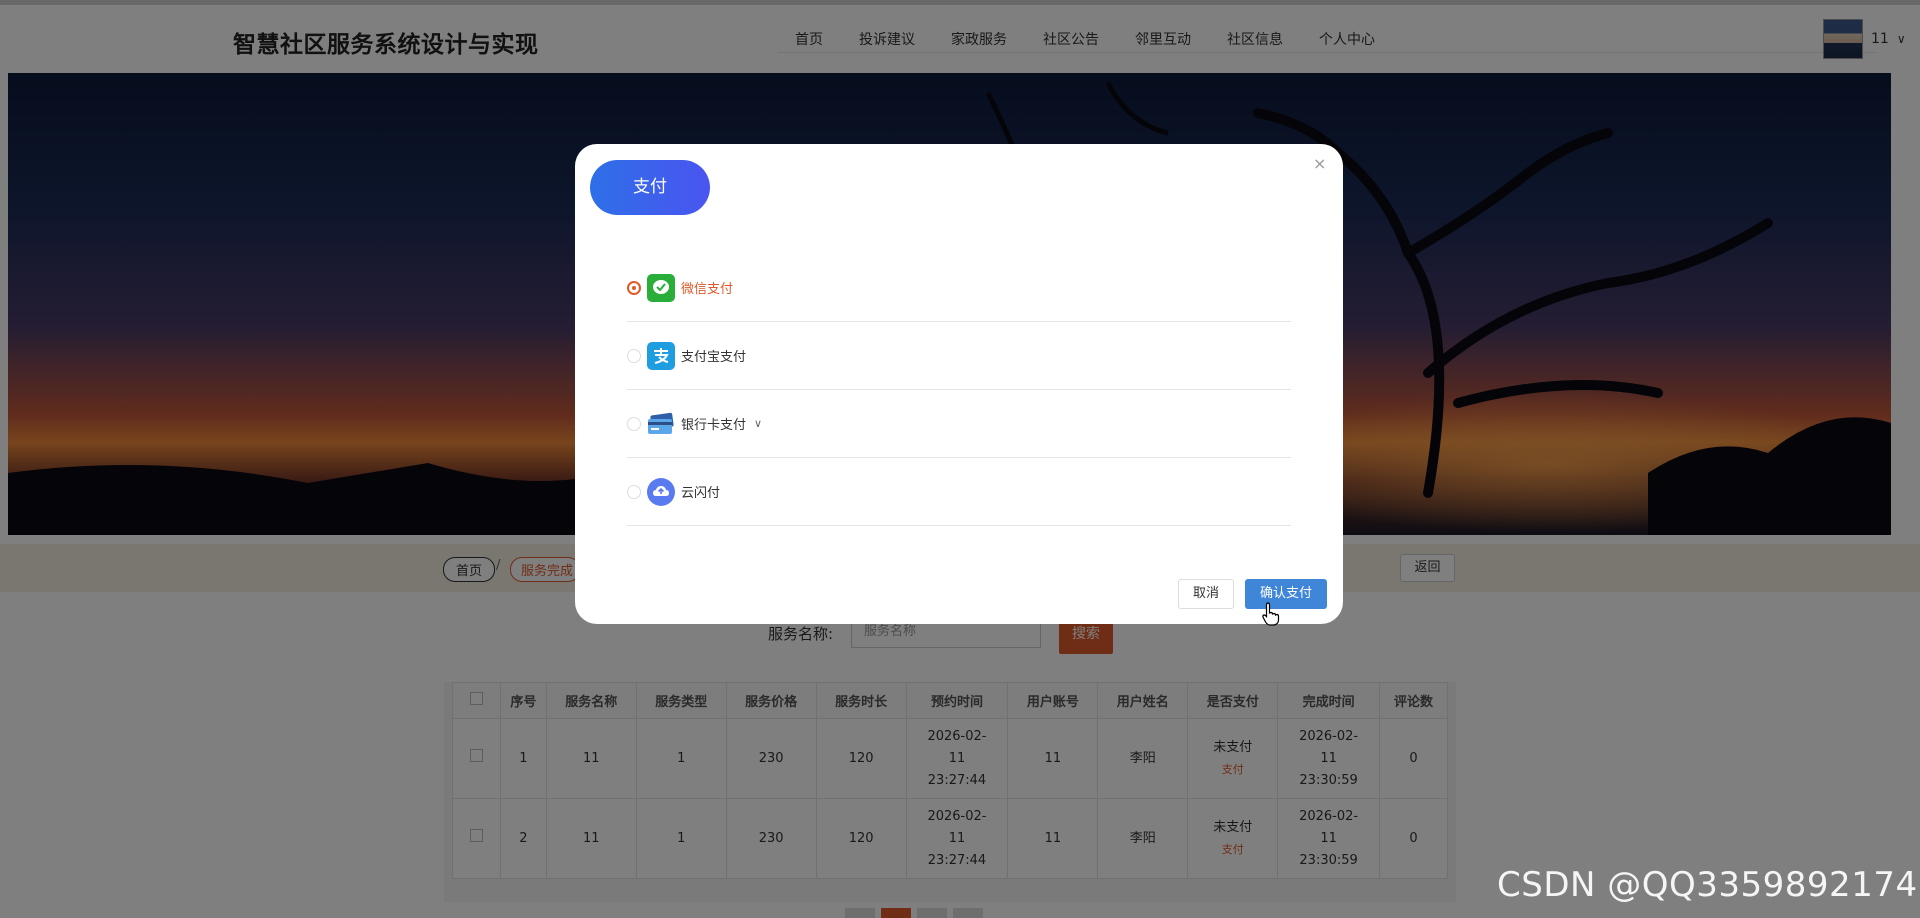  I want to click on payment-method-bank: 银行卡支付 ∨, so click(959, 424).